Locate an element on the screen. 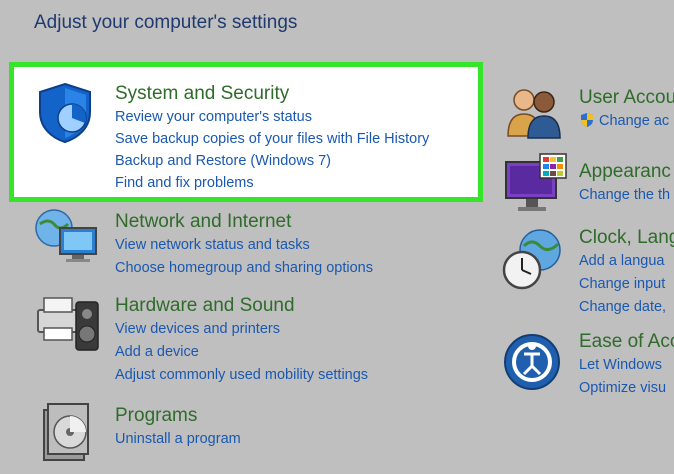 Image resolution: width=674 pixels, height=474 pixels. security-shield-icon is located at coordinates (65, 115).